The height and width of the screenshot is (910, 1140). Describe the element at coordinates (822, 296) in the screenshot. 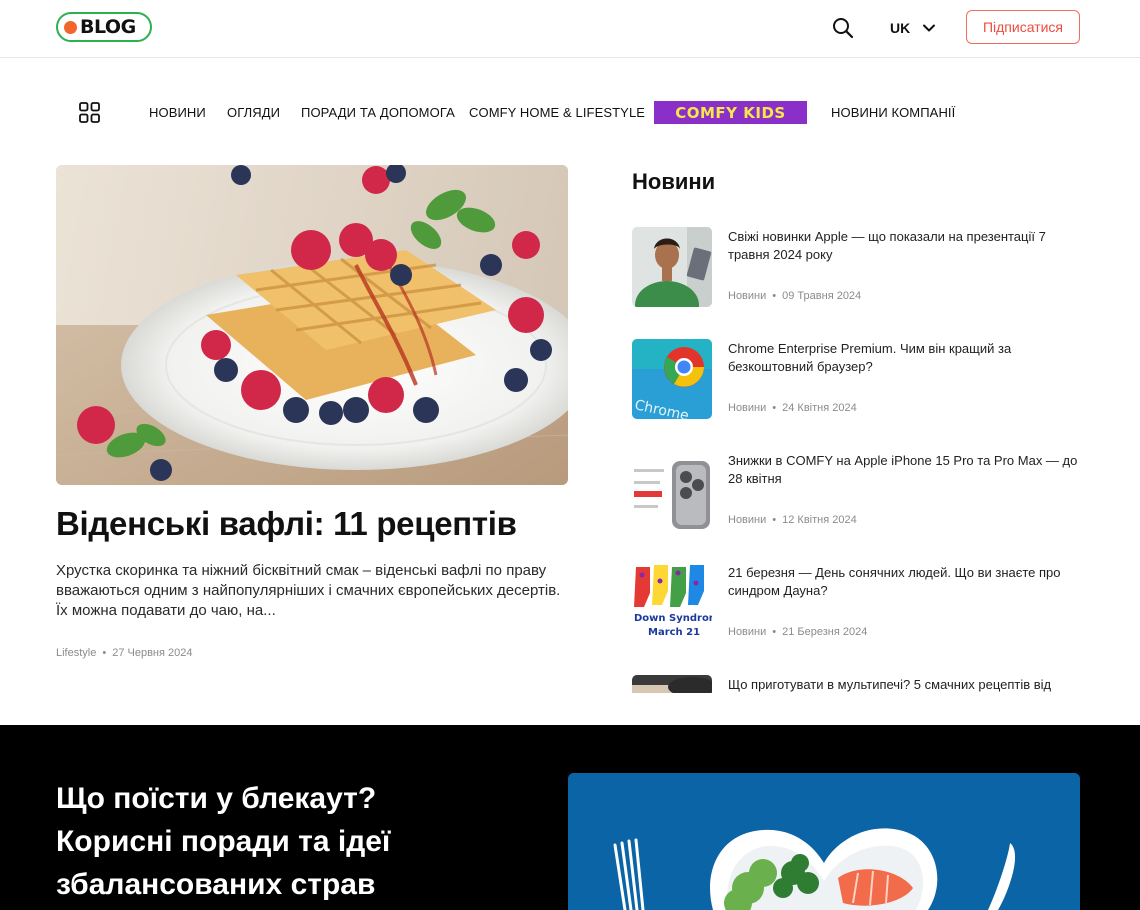

I see `news-date: 09 Травня 2024` at that location.